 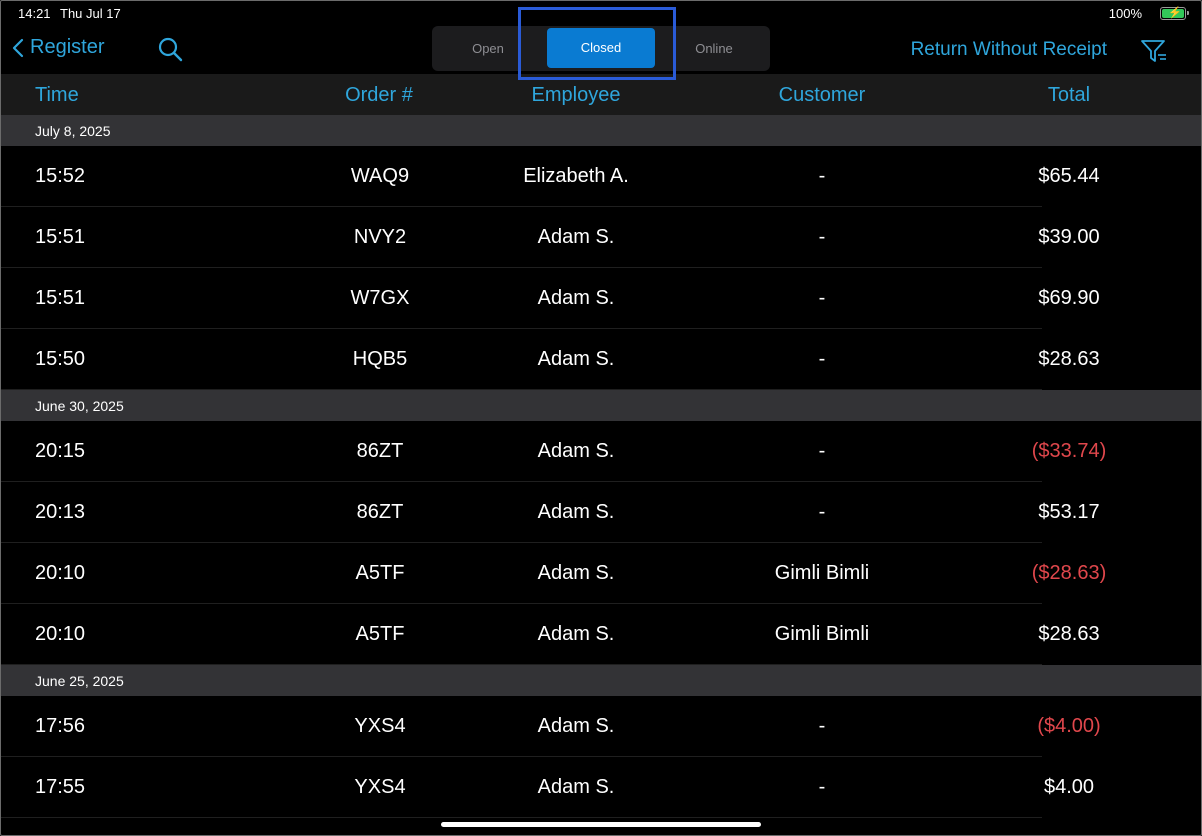 I want to click on order-time: 20:15, so click(x=60, y=451).